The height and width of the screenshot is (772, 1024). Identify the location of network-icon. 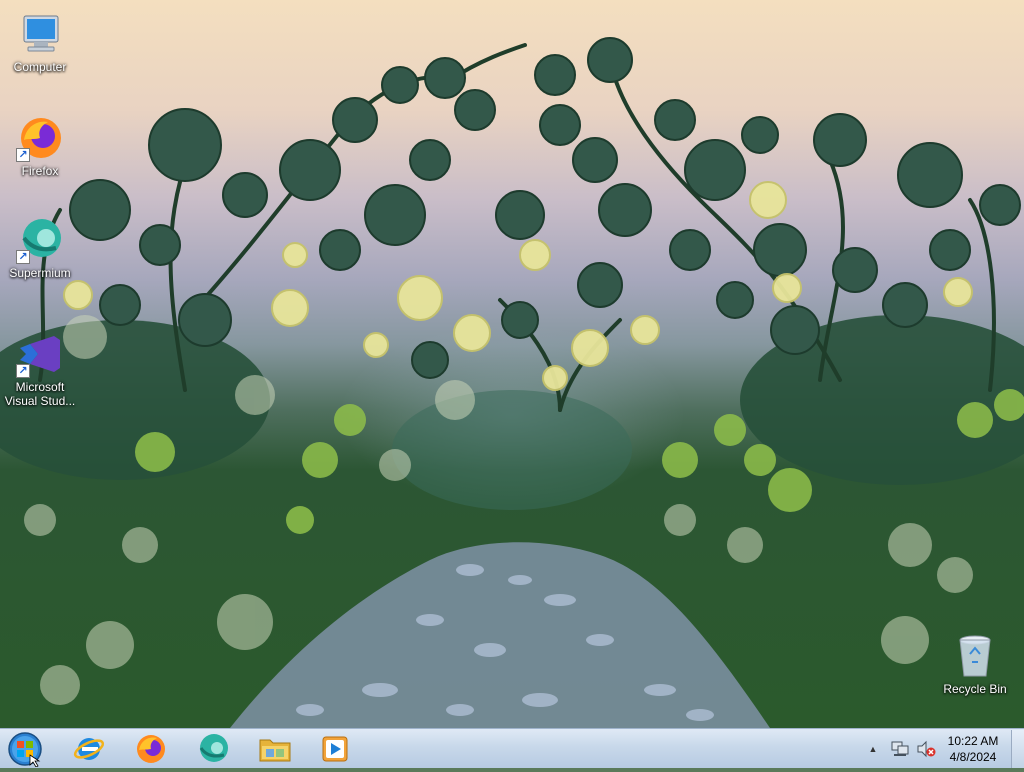
(900, 749).